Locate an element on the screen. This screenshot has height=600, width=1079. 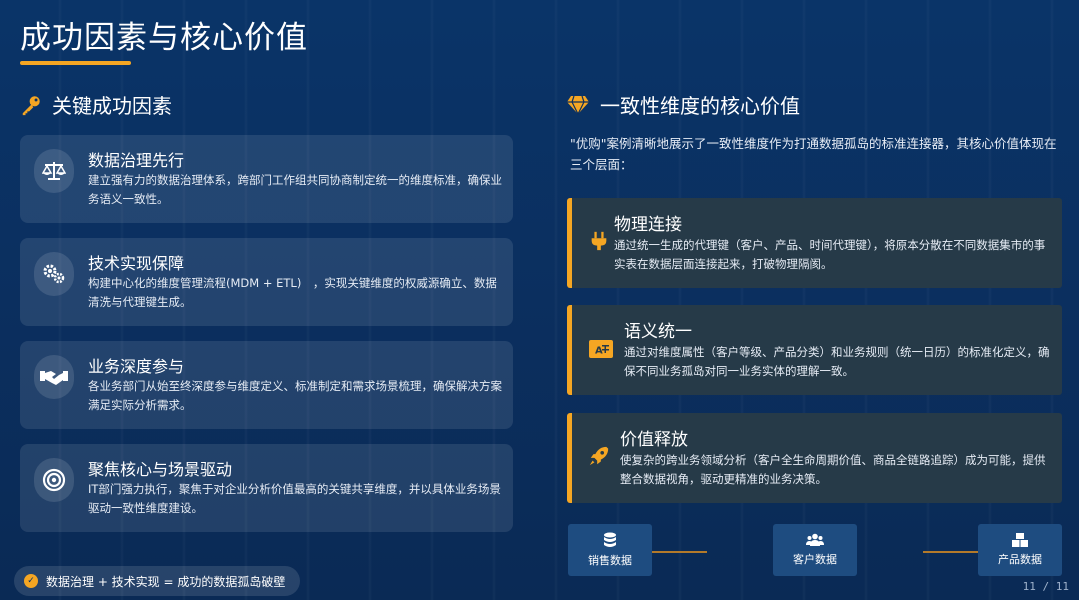
key-icon is located at coordinates (31, 105).